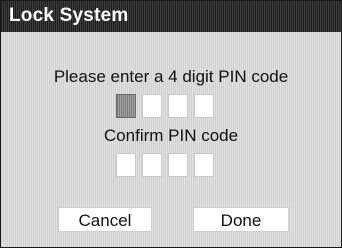  I want to click on cancel-button: Cancel, so click(105, 219).